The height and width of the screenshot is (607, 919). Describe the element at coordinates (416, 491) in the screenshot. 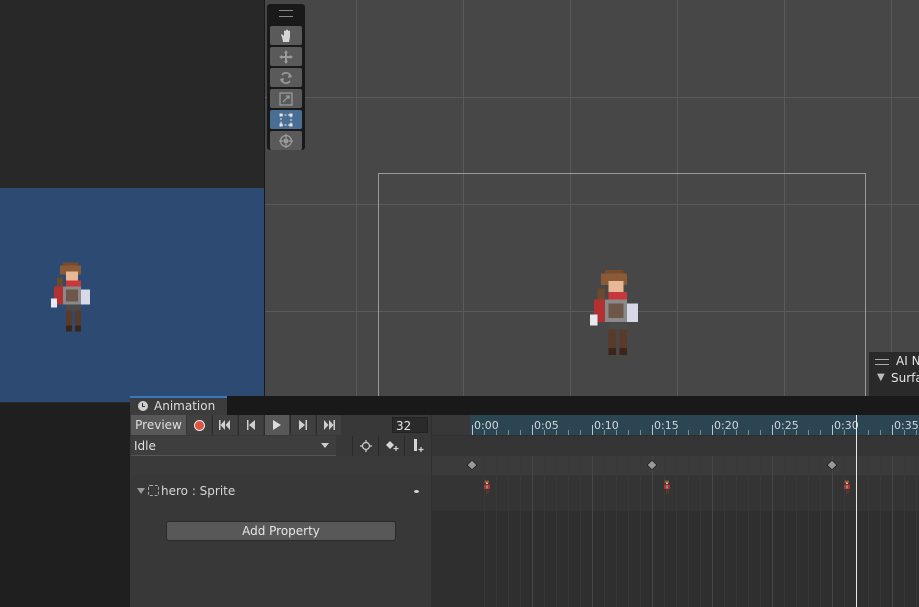

I see `property-options-icon` at that location.